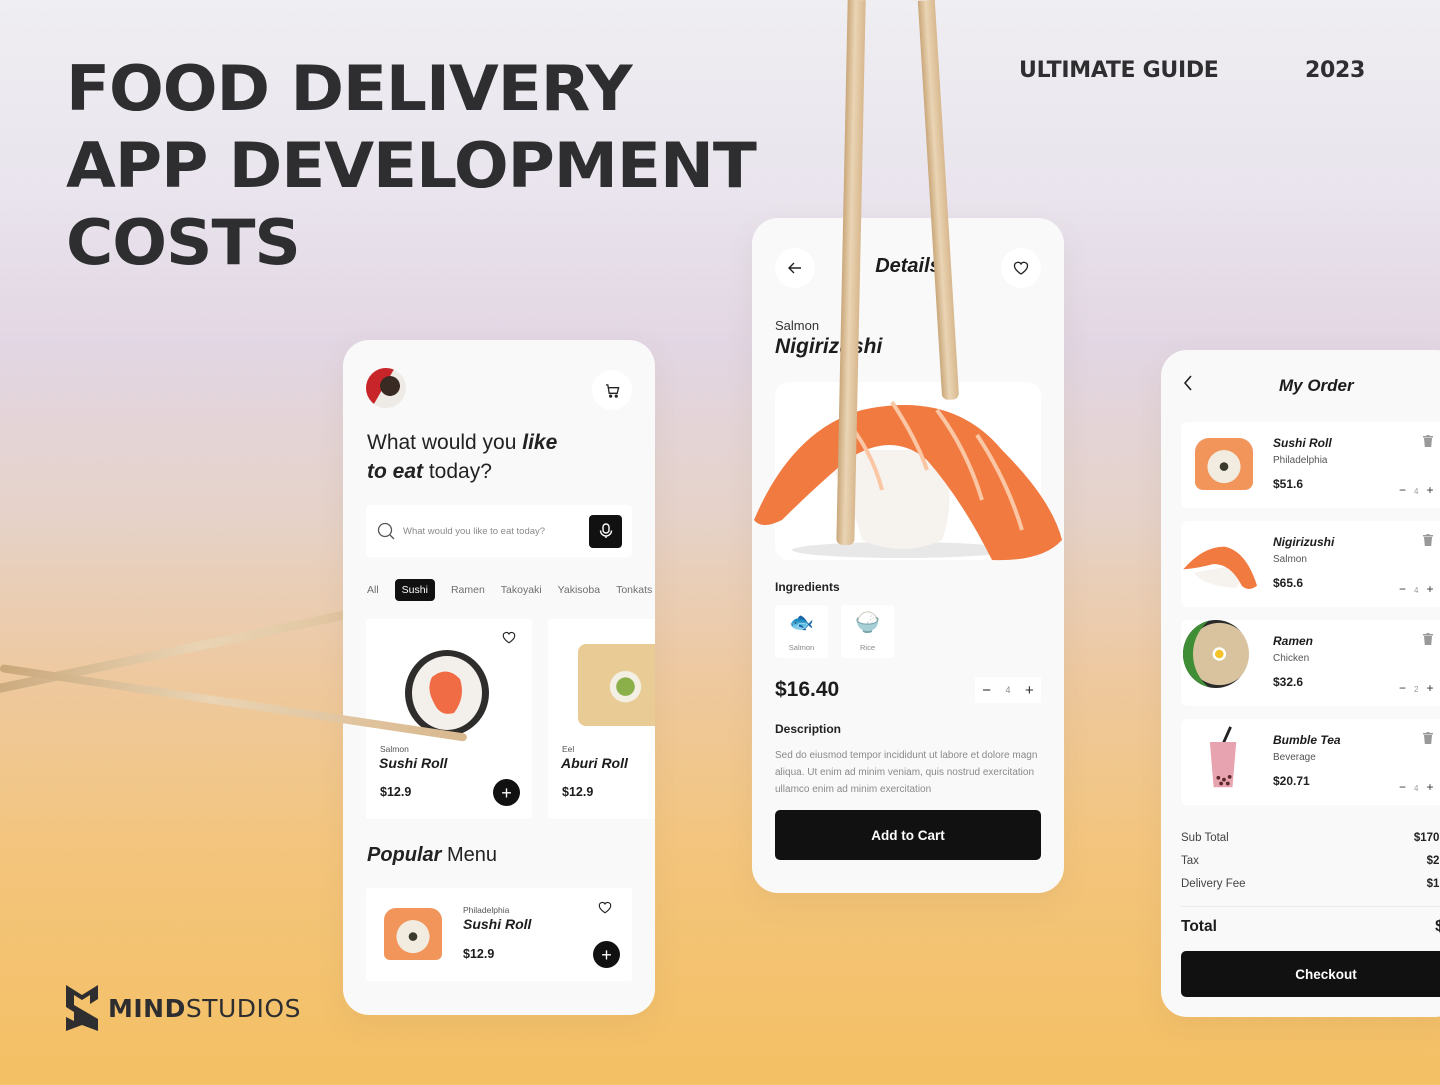 This screenshot has height=1085, width=1440. I want to click on rice-icon: 🍚, so click(867, 623).